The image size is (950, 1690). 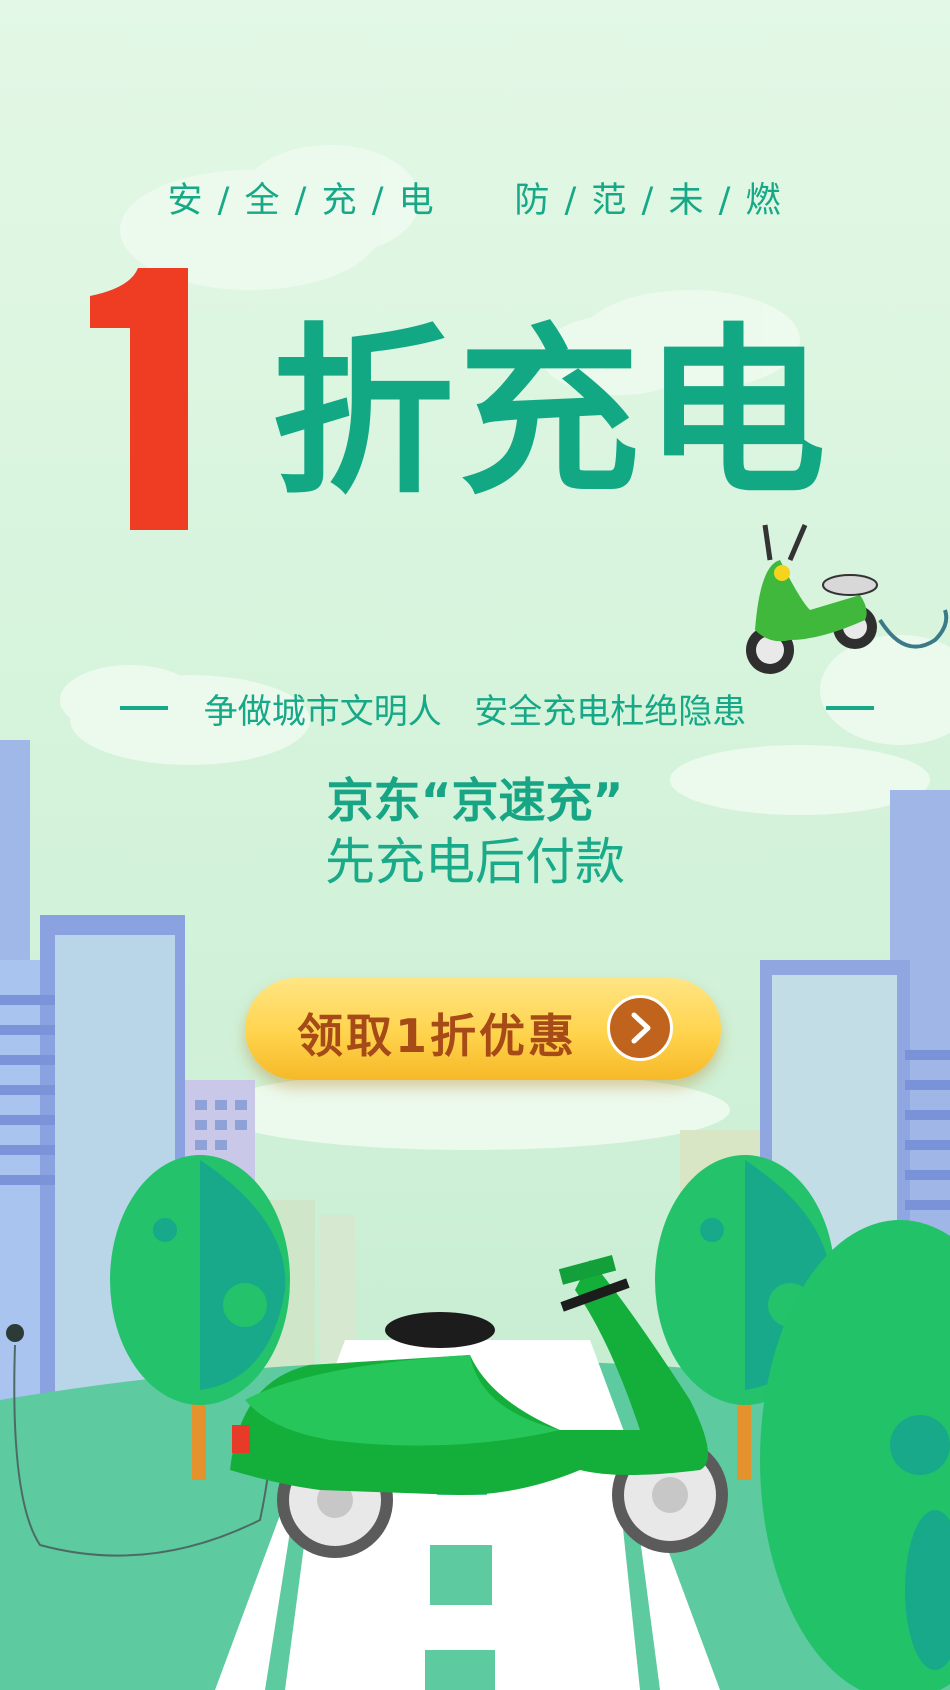 I want to click on slogan-row: 争做城市文明人 安全充电杜绝隐患, so click(x=475, y=708).